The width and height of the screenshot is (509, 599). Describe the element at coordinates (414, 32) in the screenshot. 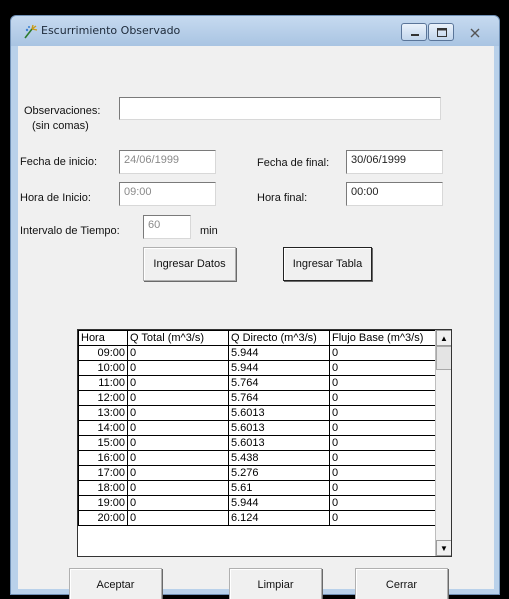

I see `minimize-button` at that location.